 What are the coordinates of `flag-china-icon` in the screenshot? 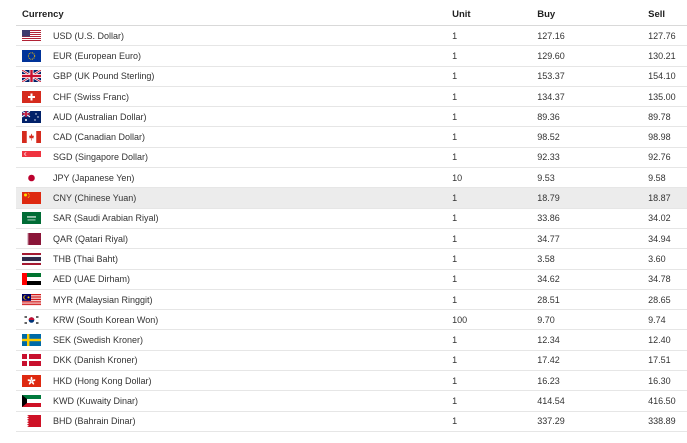 It's located at (31, 198).